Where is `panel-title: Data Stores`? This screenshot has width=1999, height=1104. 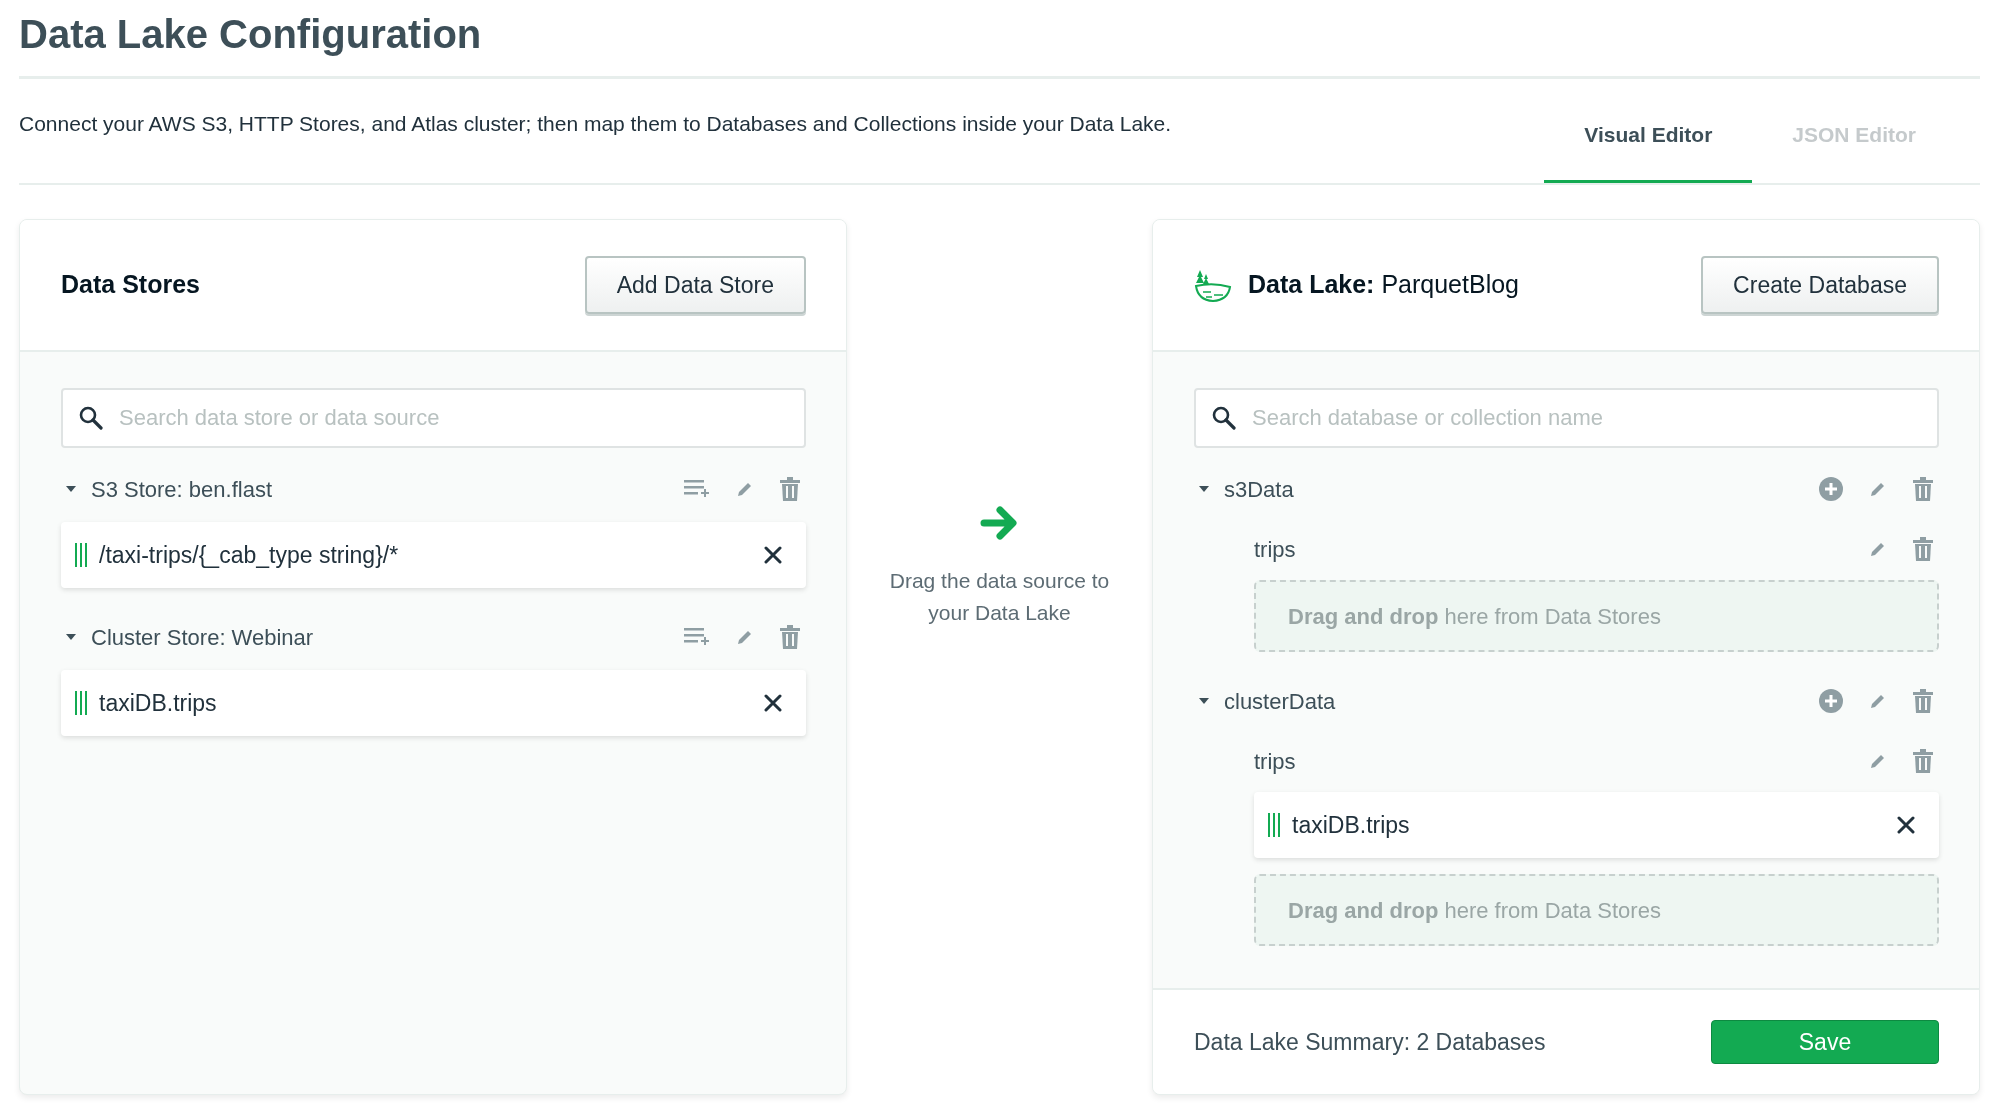
panel-title: Data Stores is located at coordinates (130, 285).